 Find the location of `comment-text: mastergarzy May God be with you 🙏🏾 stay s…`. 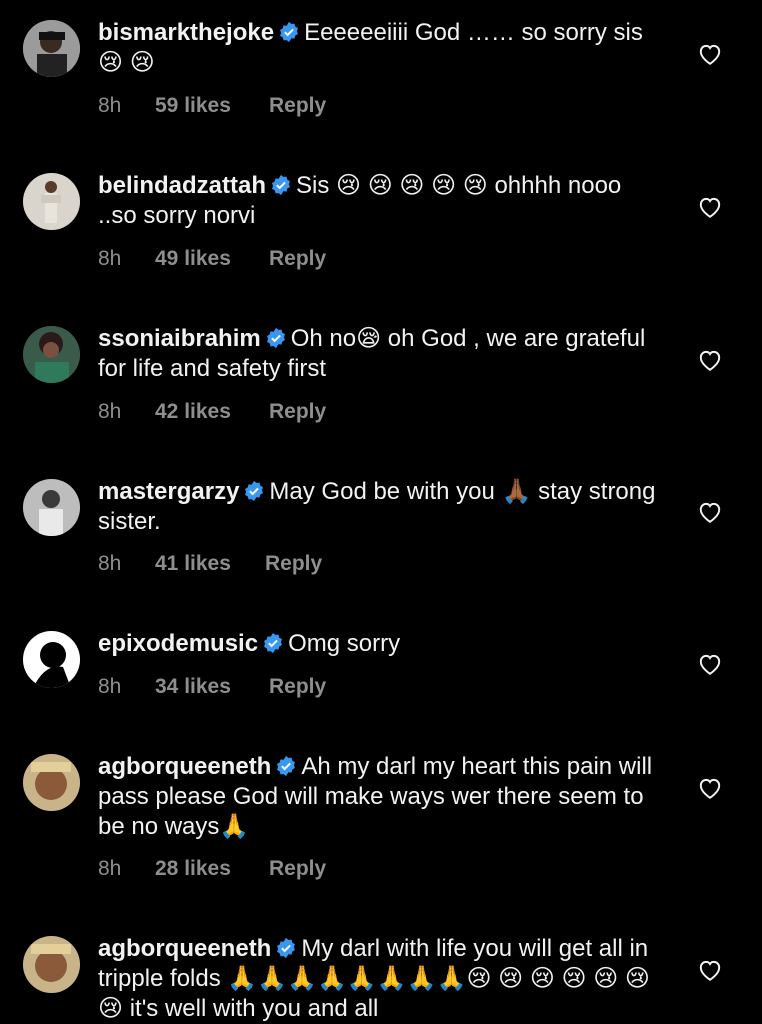

comment-text: mastergarzy May God be with you 🙏🏾 stay s… is located at coordinates (378, 507).